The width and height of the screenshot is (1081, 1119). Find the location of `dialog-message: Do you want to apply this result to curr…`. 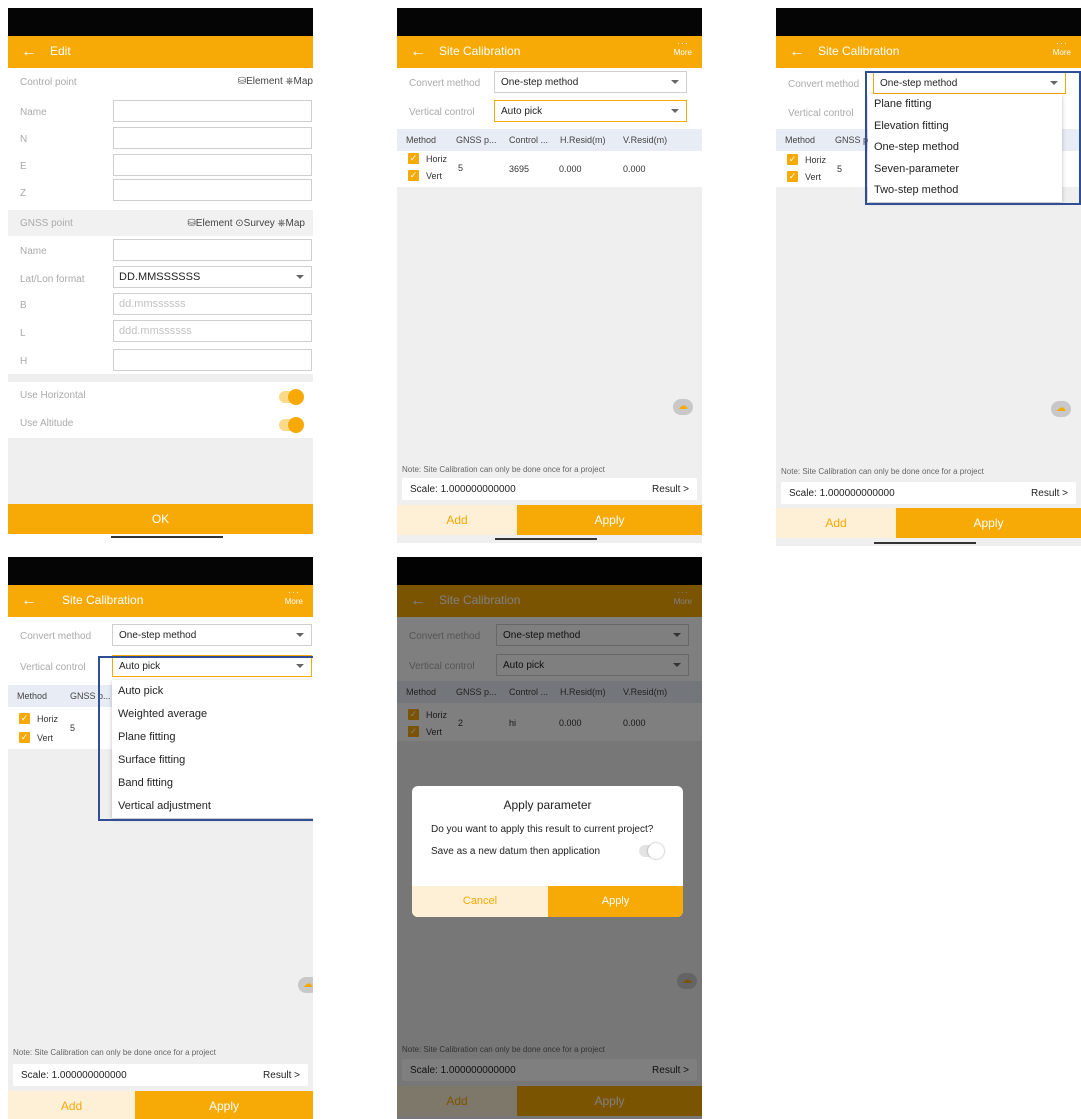

dialog-message: Do you want to apply this result to curr… is located at coordinates (542, 829).